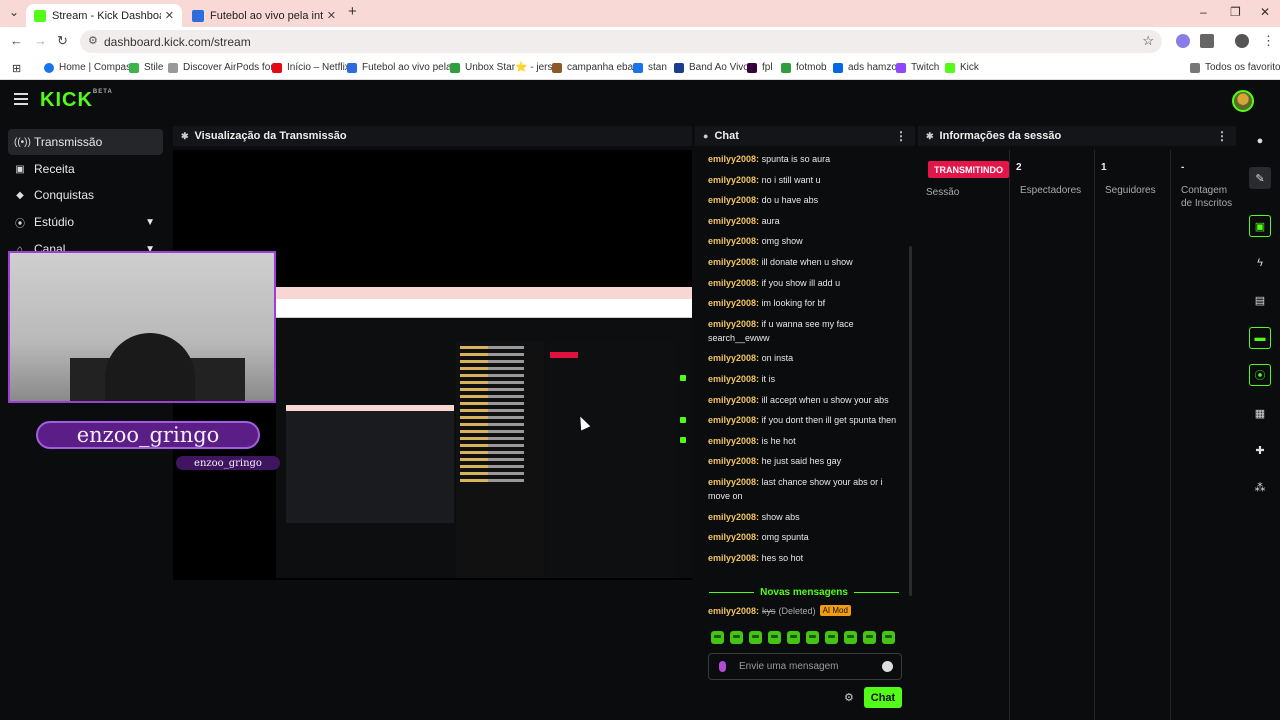 This screenshot has width=1280, height=720. Describe the element at coordinates (352, 11) in the screenshot. I see `new-tab-icon: +` at that location.